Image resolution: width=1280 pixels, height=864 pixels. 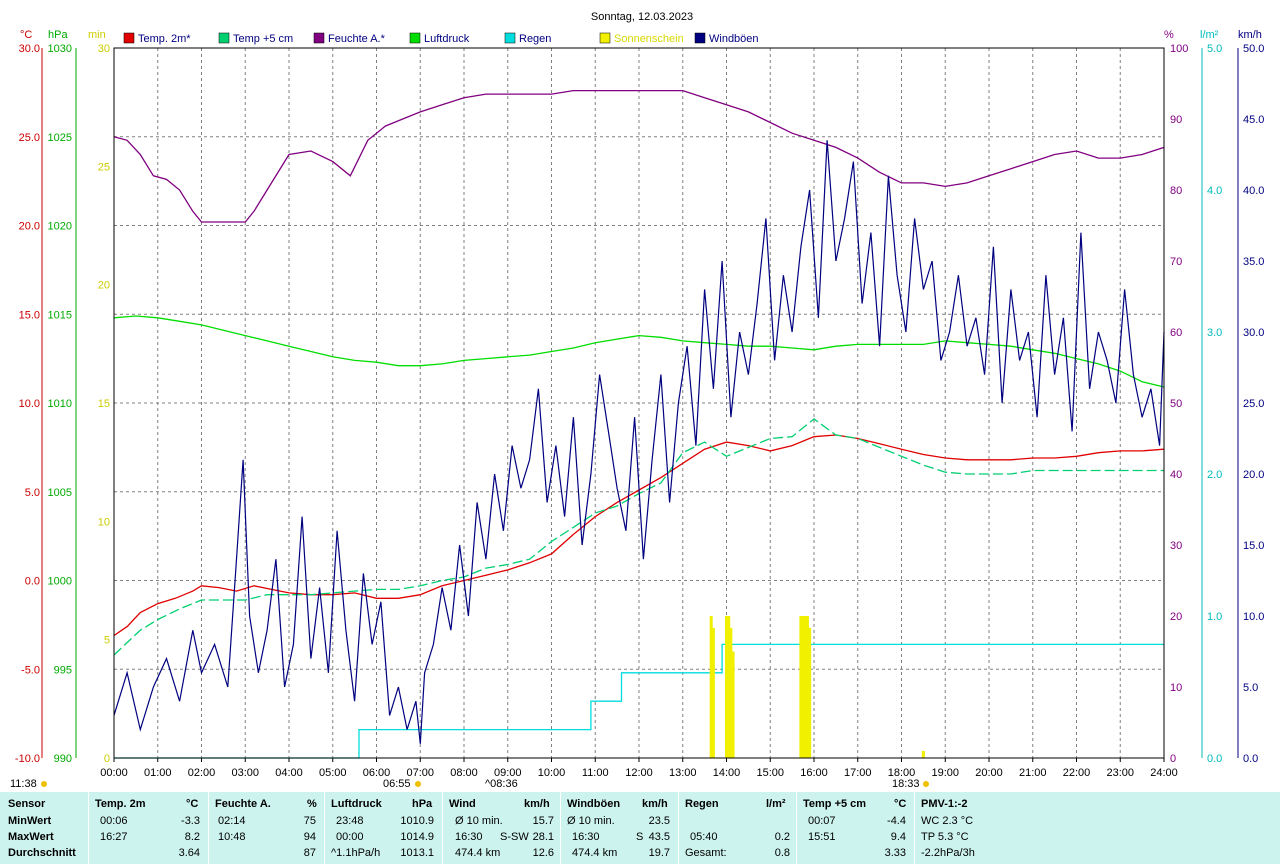 What do you see at coordinates (417, 821) in the screenshot?
I see `min-pressure-value: 1010.9` at bounding box center [417, 821].